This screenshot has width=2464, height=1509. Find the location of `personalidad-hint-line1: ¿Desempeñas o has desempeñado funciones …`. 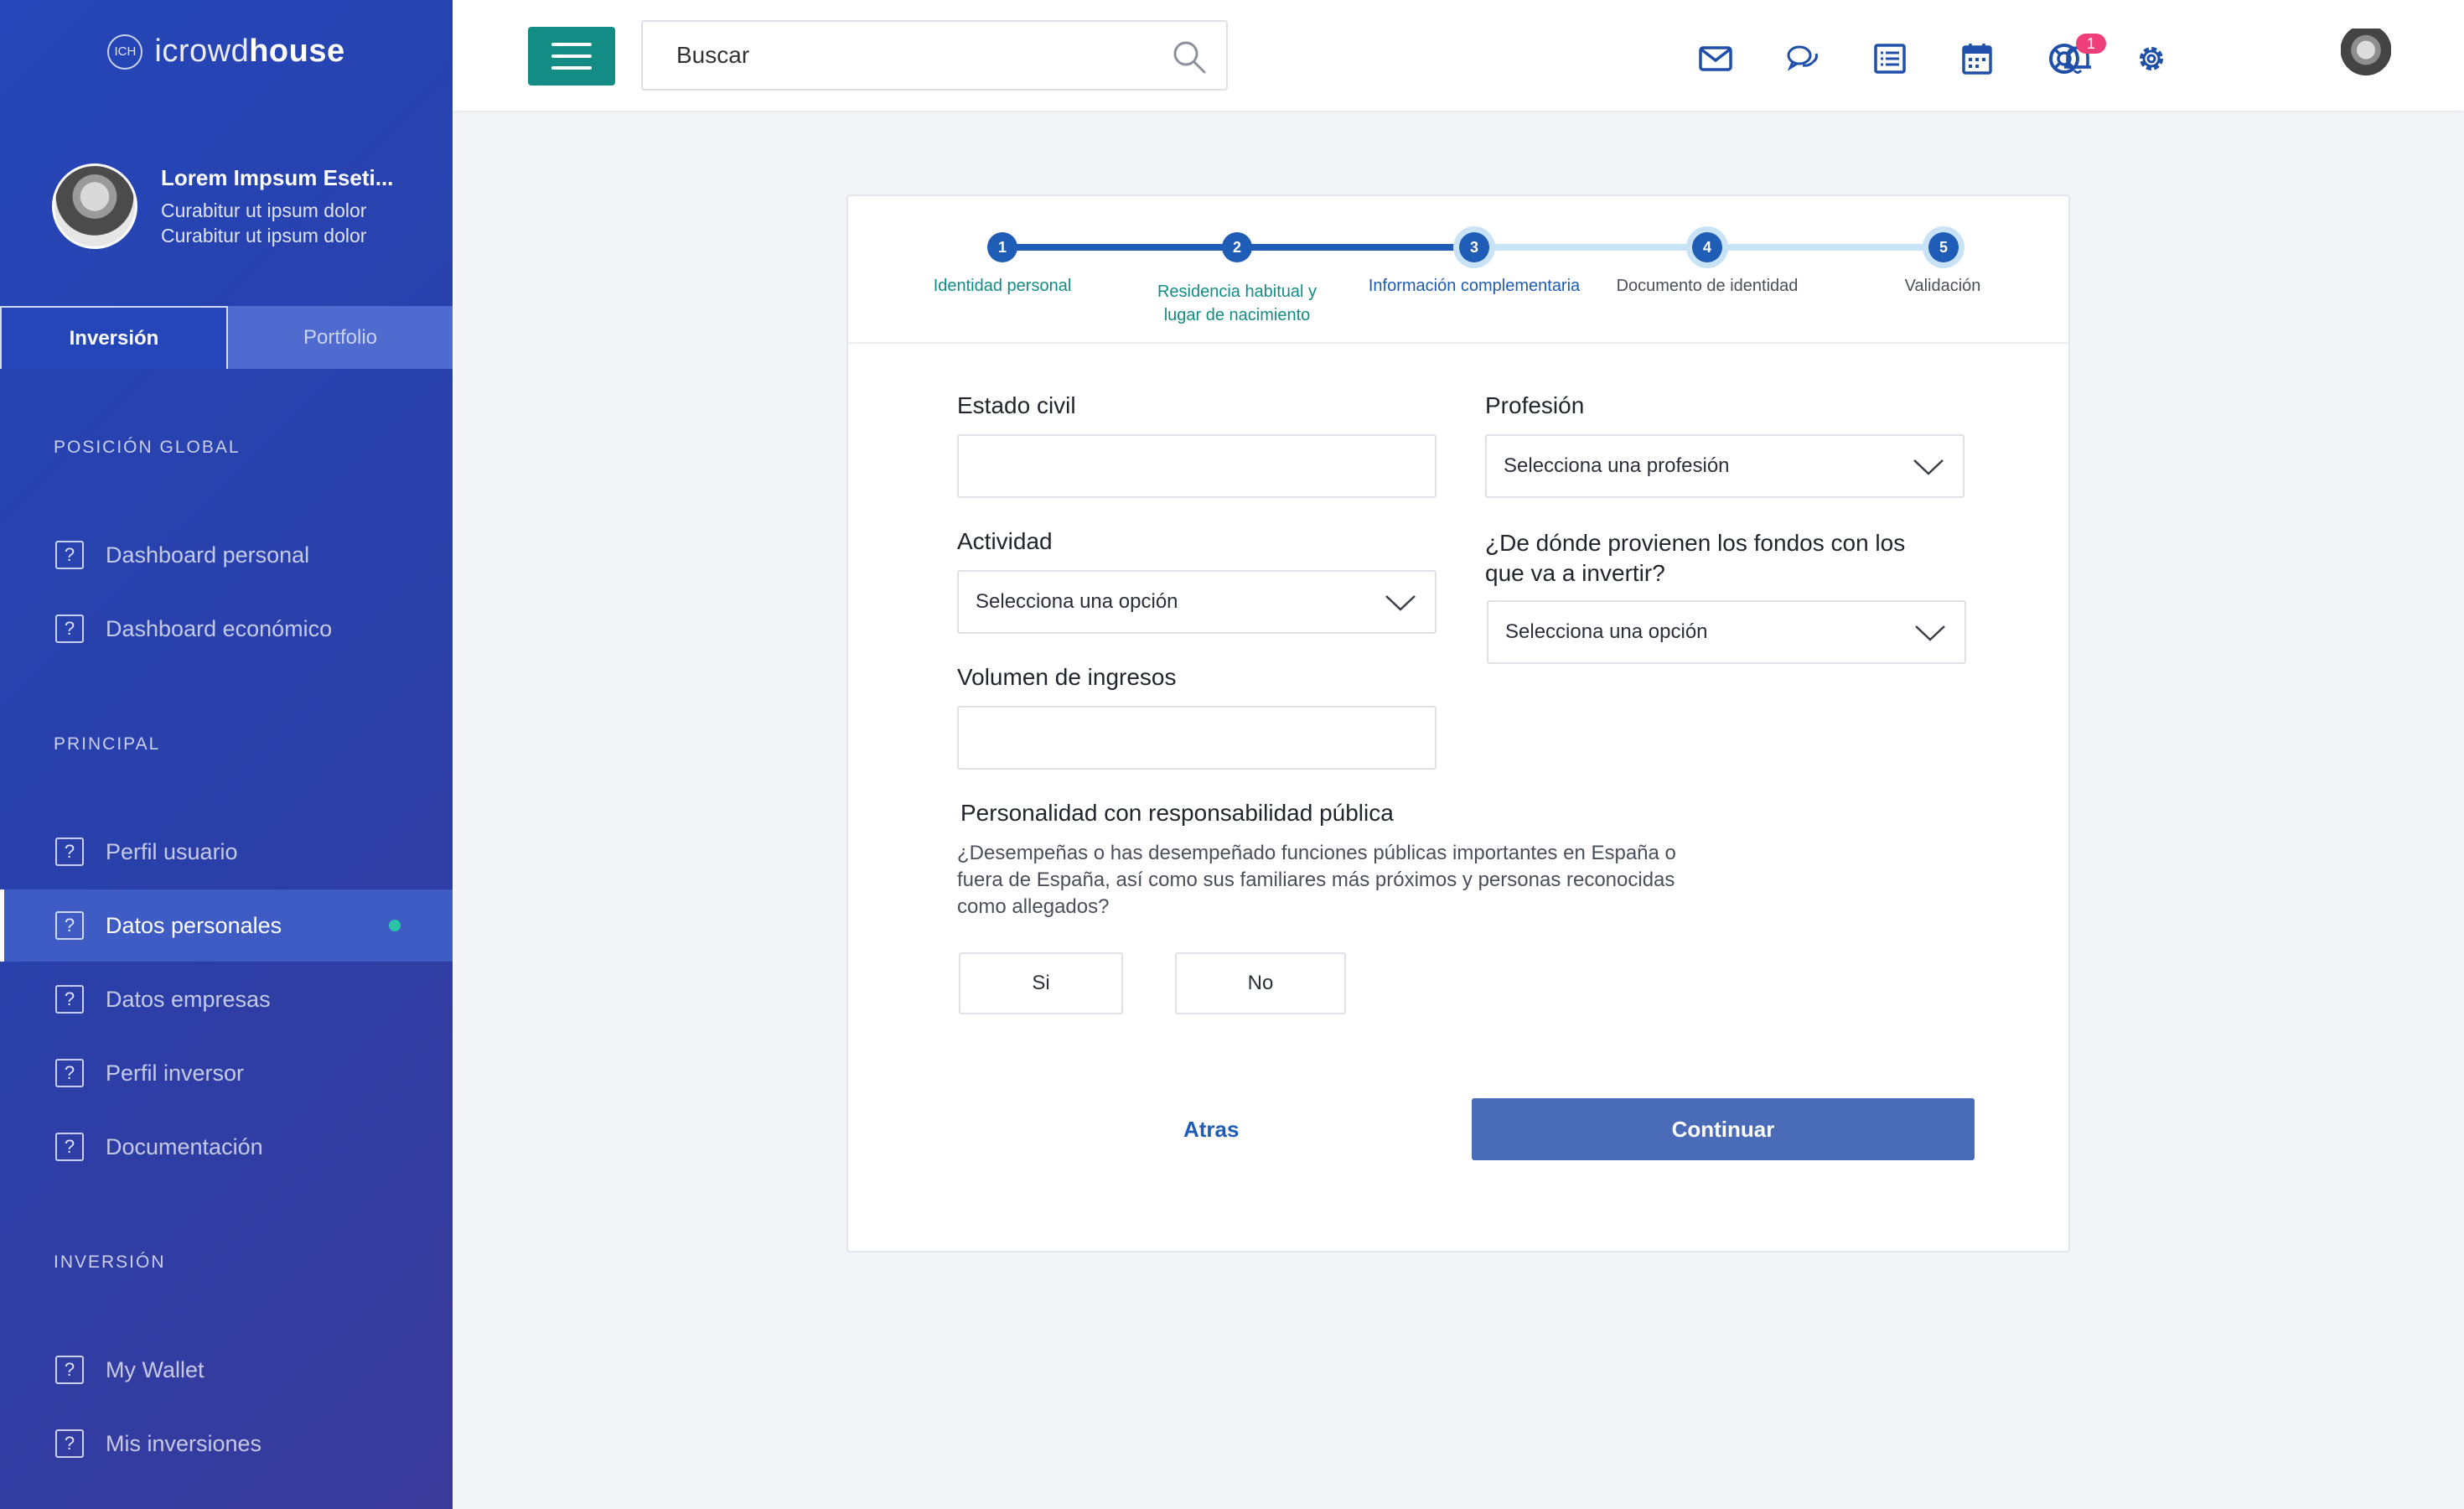

personalidad-hint-line1: ¿Desempeñas o has desempeñado funciones … is located at coordinates (1316, 853).